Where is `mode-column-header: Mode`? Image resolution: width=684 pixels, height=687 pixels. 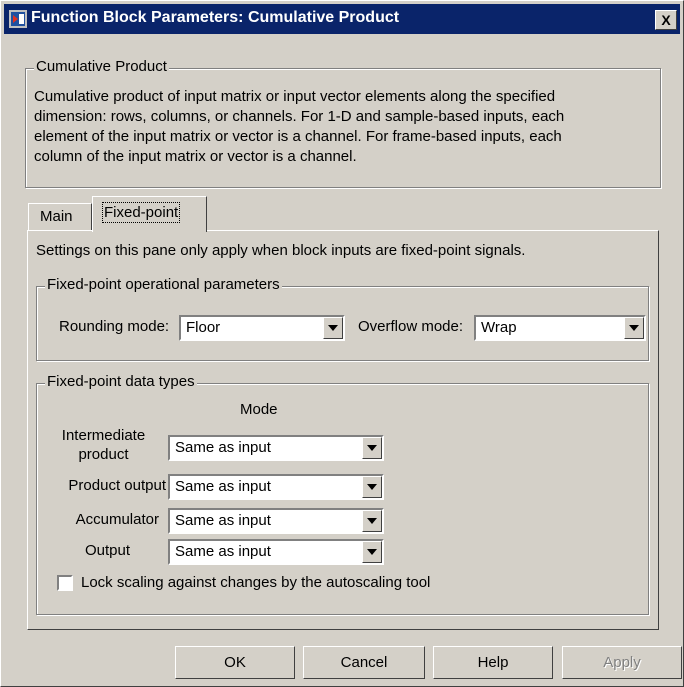 mode-column-header: Mode is located at coordinates (259, 409).